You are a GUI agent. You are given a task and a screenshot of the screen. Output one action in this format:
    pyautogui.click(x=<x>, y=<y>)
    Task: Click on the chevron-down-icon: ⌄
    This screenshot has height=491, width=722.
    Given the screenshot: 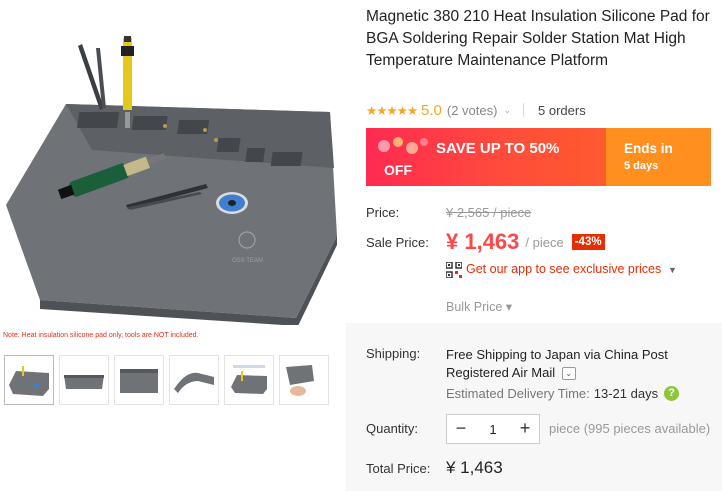 What is the action you would take?
    pyautogui.click(x=507, y=110)
    